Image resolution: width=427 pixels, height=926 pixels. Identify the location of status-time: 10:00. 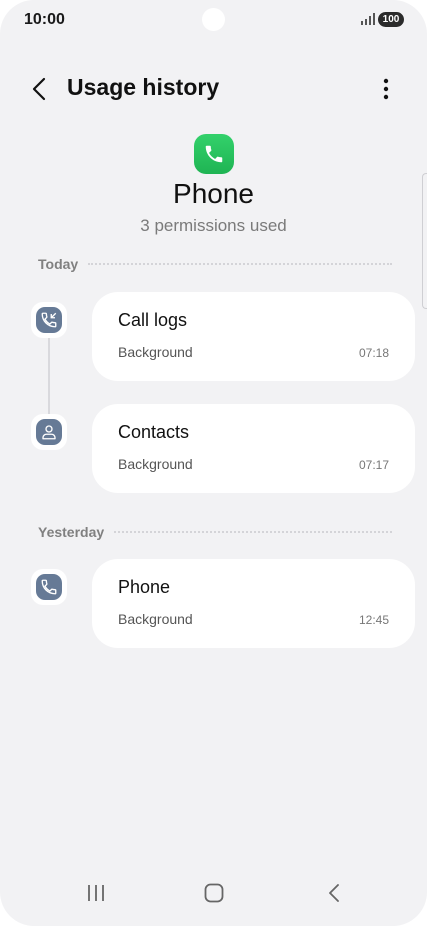
(44, 19).